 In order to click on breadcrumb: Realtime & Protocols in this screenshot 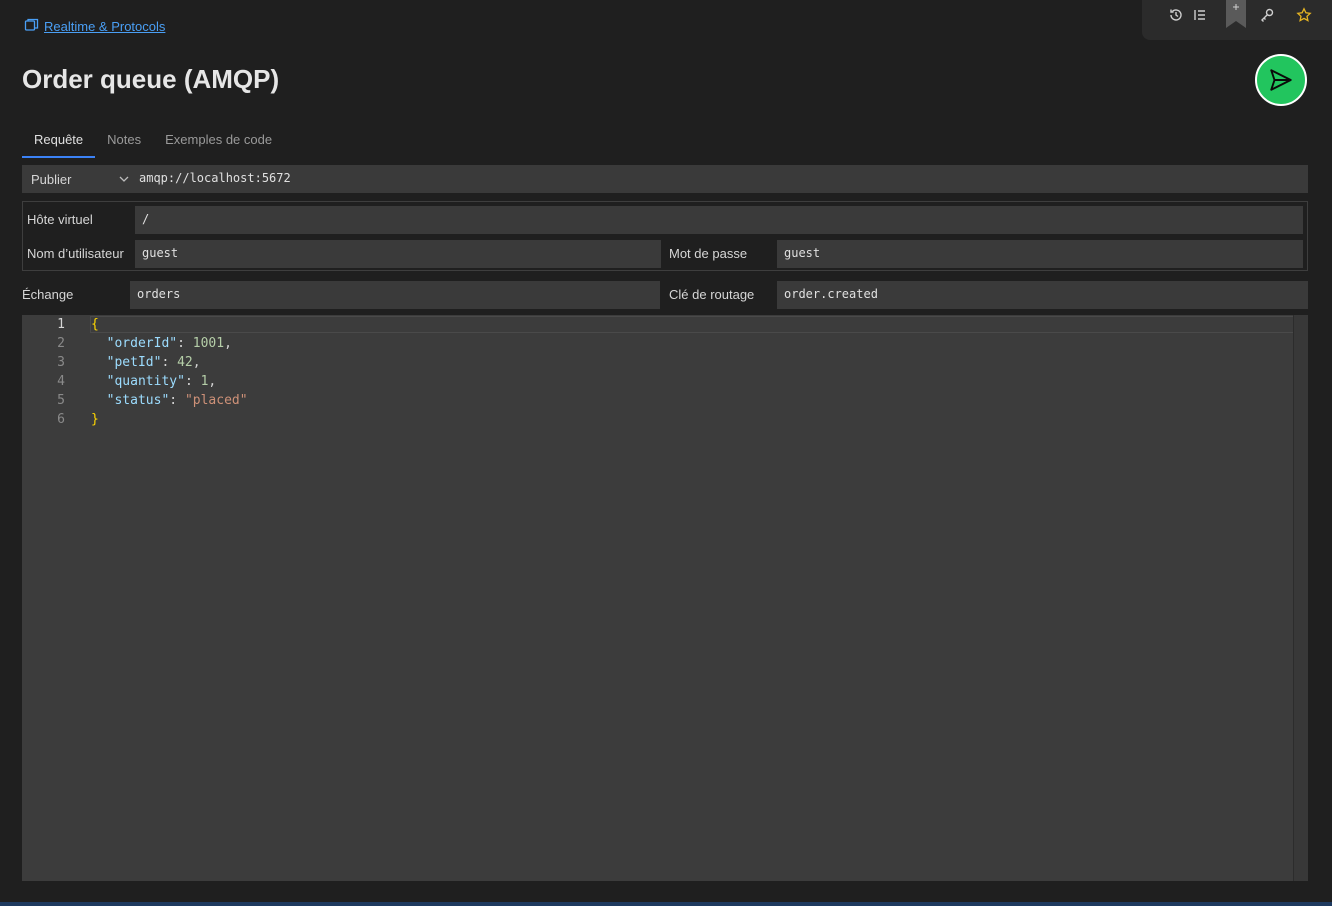, I will do `click(94, 26)`.